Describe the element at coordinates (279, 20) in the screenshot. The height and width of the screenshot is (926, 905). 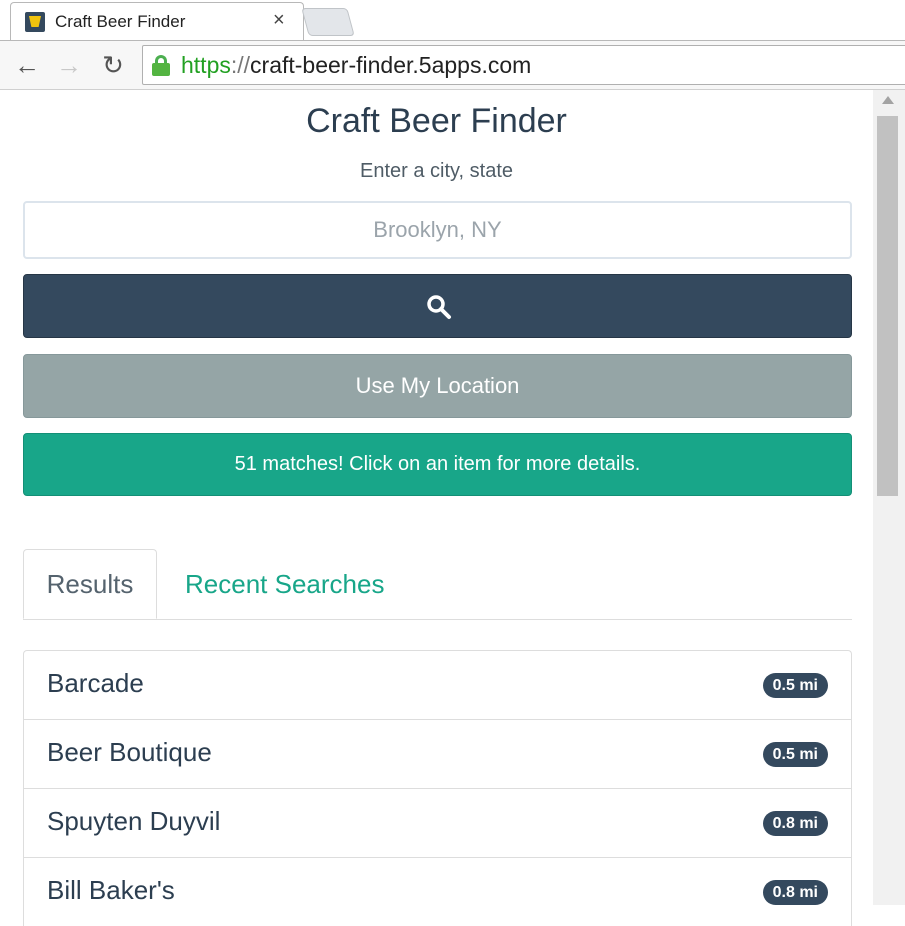
I see `close-tab-icon: ×` at that location.